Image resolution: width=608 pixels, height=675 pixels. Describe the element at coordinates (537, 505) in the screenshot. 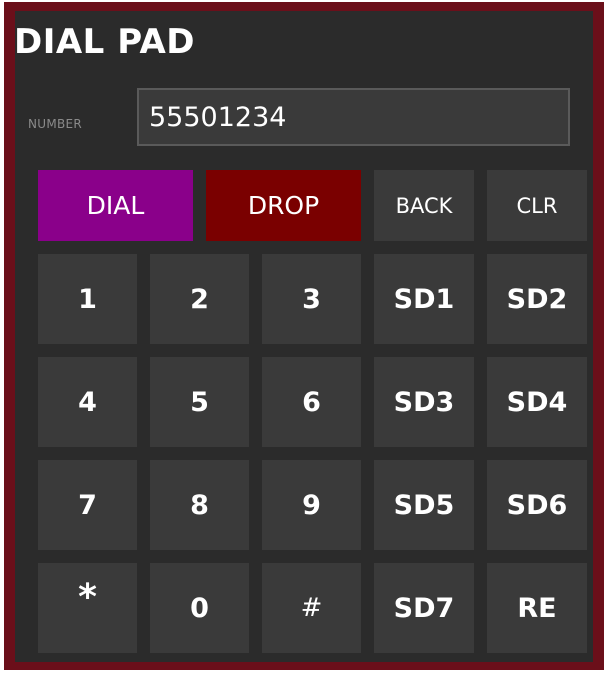

I see `speed-dial-6-button: SD6` at that location.